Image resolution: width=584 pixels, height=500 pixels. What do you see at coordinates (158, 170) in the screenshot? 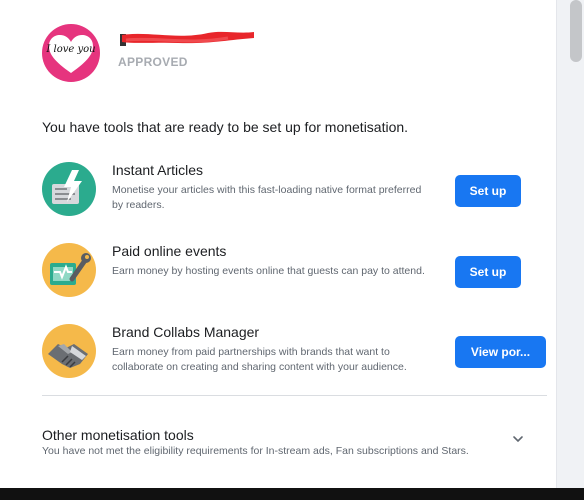
I see `tool-title: Instant Articles` at bounding box center [158, 170].